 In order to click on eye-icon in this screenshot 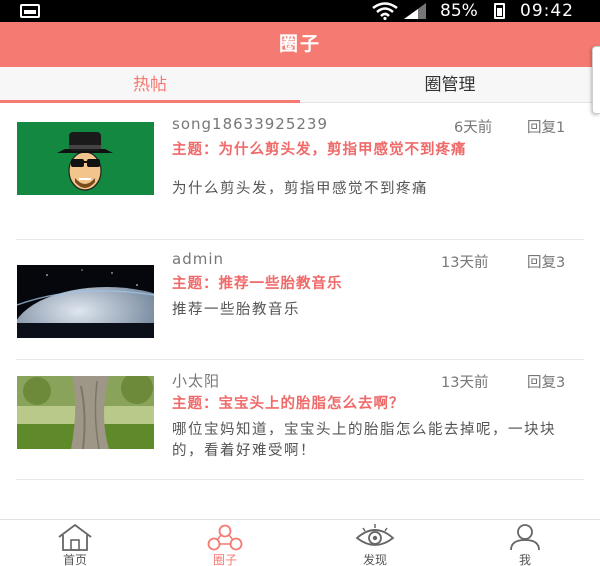, I will do `click(375, 535)`.